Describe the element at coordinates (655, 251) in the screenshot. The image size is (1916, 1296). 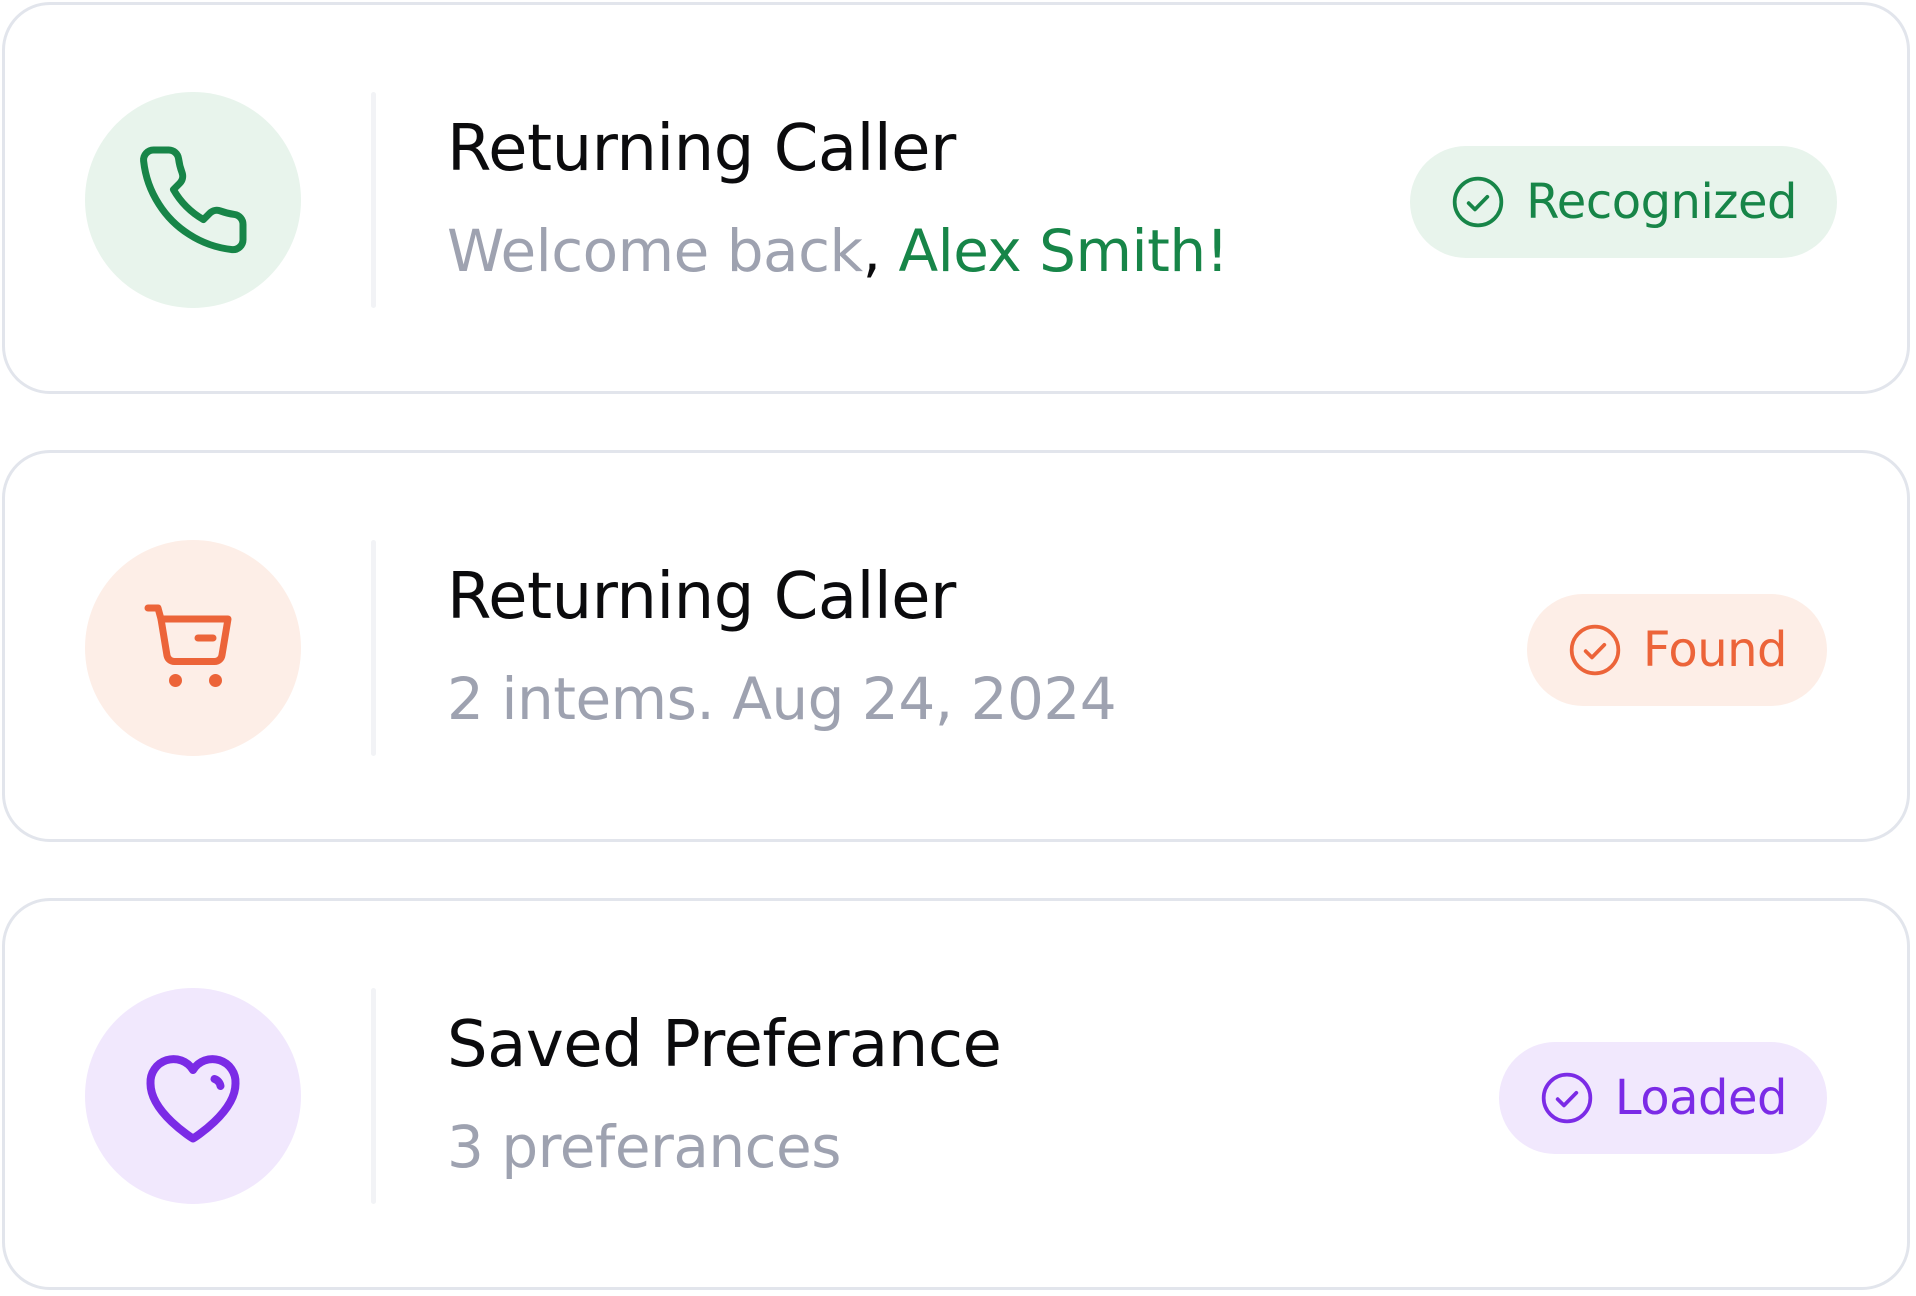
I see `subtitle-prefix: Welcome back` at that location.